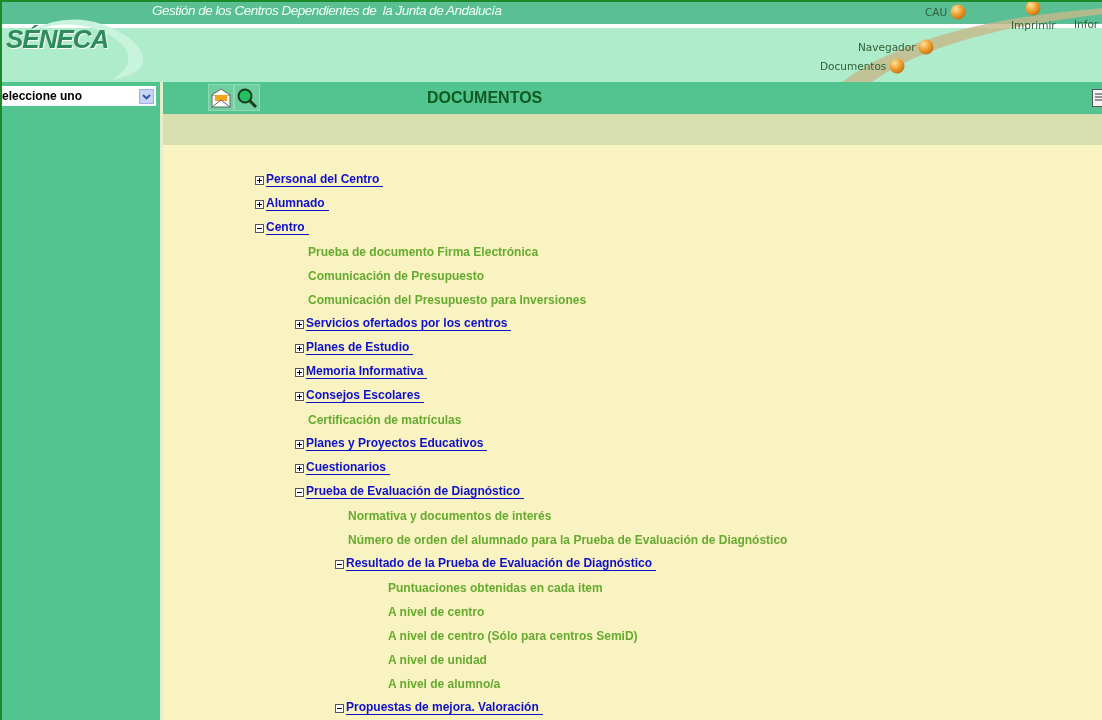 The image size is (1102, 720). I want to click on folder-link: Planes de Estudio, so click(360, 348).